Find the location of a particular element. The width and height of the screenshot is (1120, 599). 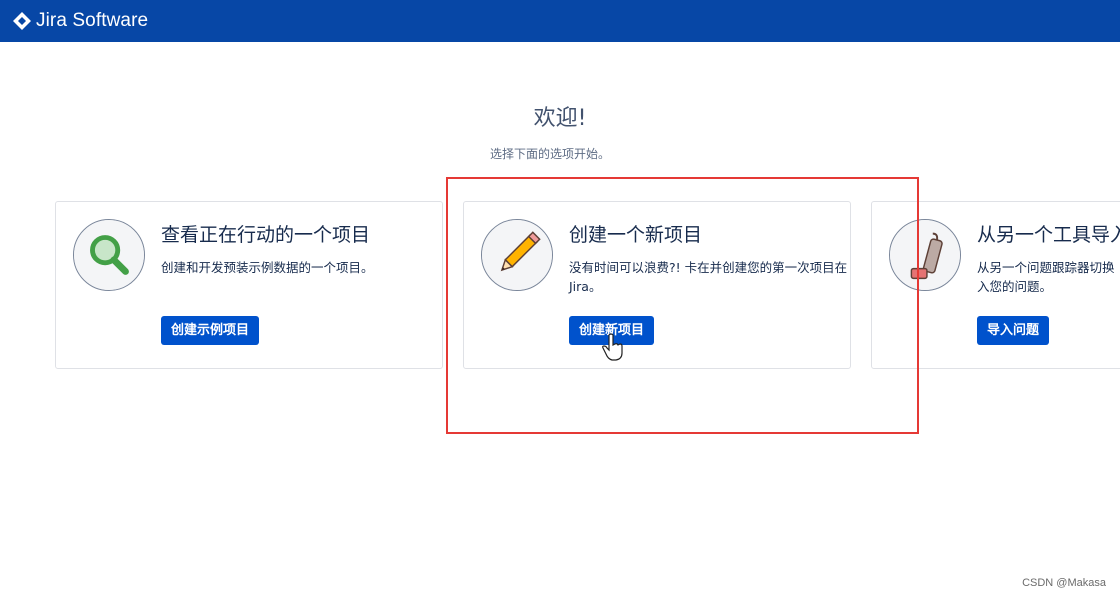

jira-logo: Jira Software is located at coordinates (80, 21).